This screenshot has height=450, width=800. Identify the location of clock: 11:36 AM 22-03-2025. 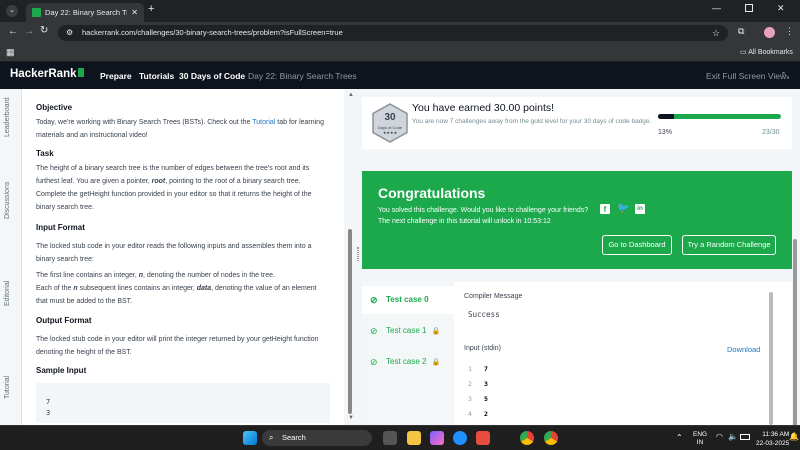
(772, 439).